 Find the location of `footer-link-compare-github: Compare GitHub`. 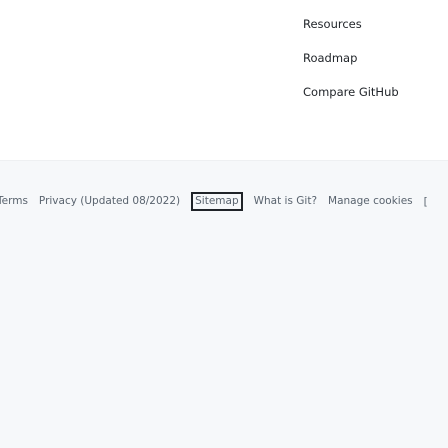

footer-link-compare-github: Compare GitHub is located at coordinates (351, 92).